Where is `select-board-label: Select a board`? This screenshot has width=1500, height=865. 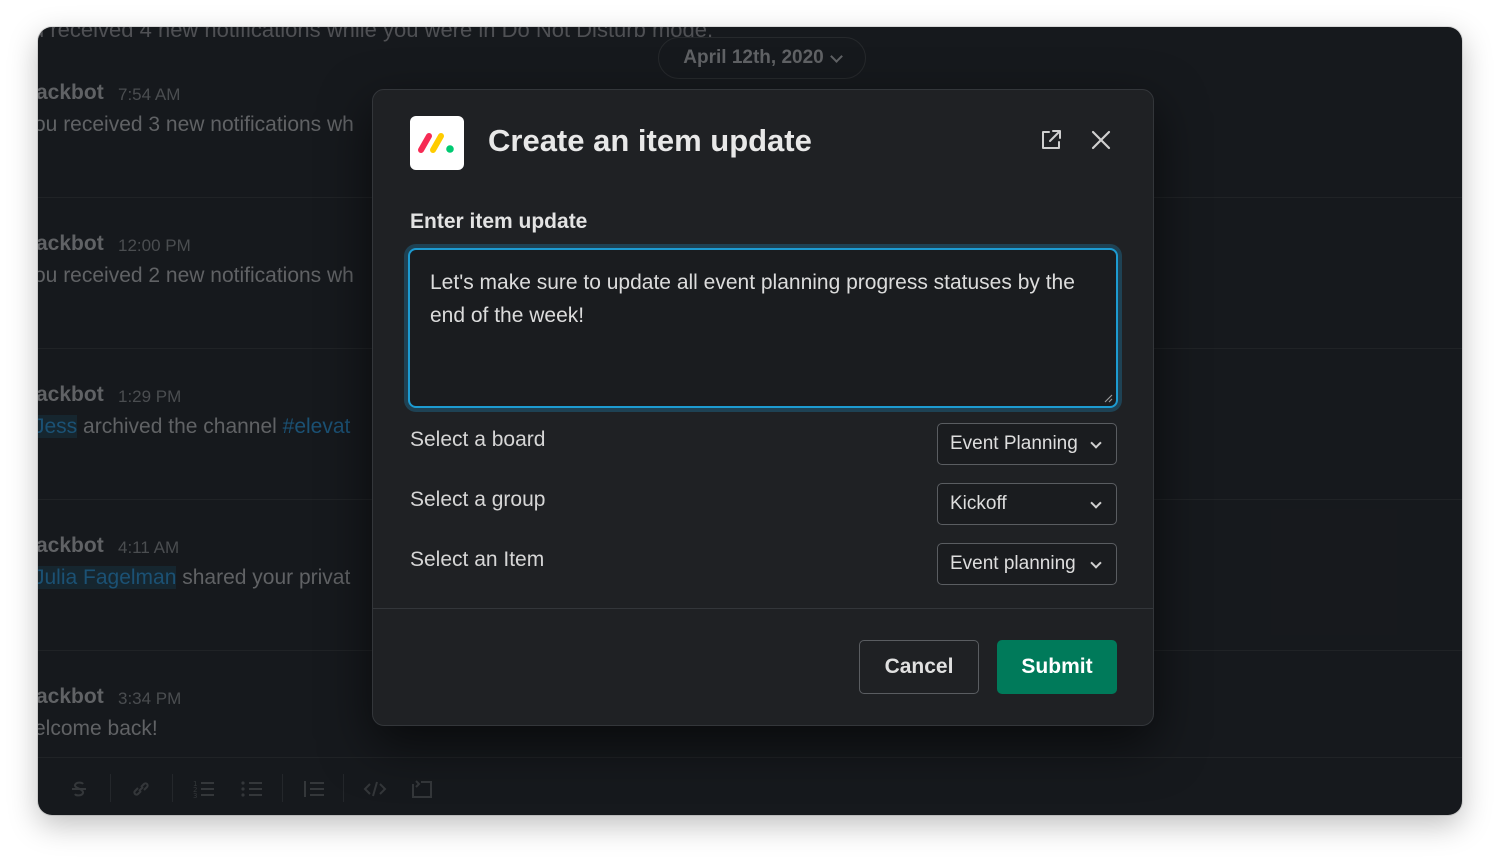 select-board-label: Select a board is located at coordinates (478, 439).